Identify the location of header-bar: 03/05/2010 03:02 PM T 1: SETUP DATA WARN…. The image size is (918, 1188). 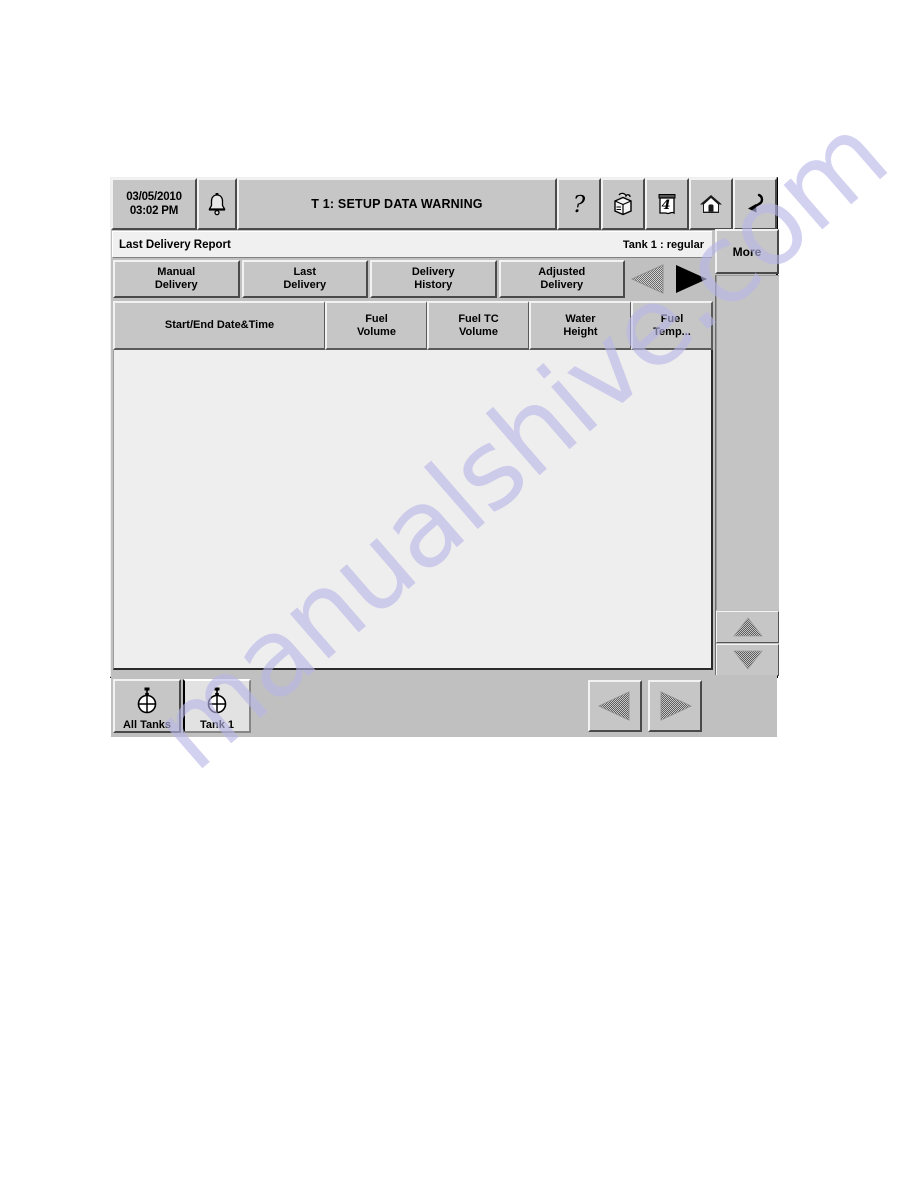
(444, 204).